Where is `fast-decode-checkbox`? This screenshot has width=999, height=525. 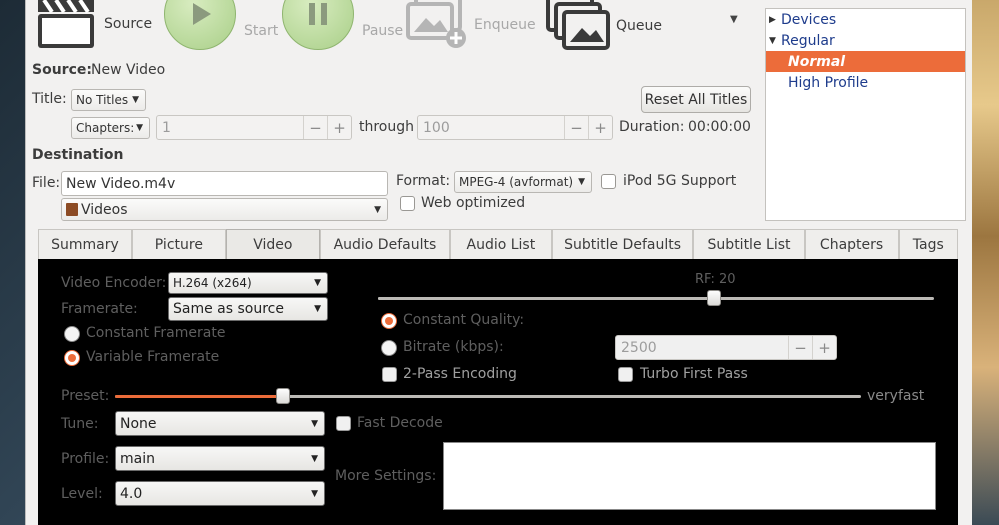 fast-decode-checkbox is located at coordinates (343, 423).